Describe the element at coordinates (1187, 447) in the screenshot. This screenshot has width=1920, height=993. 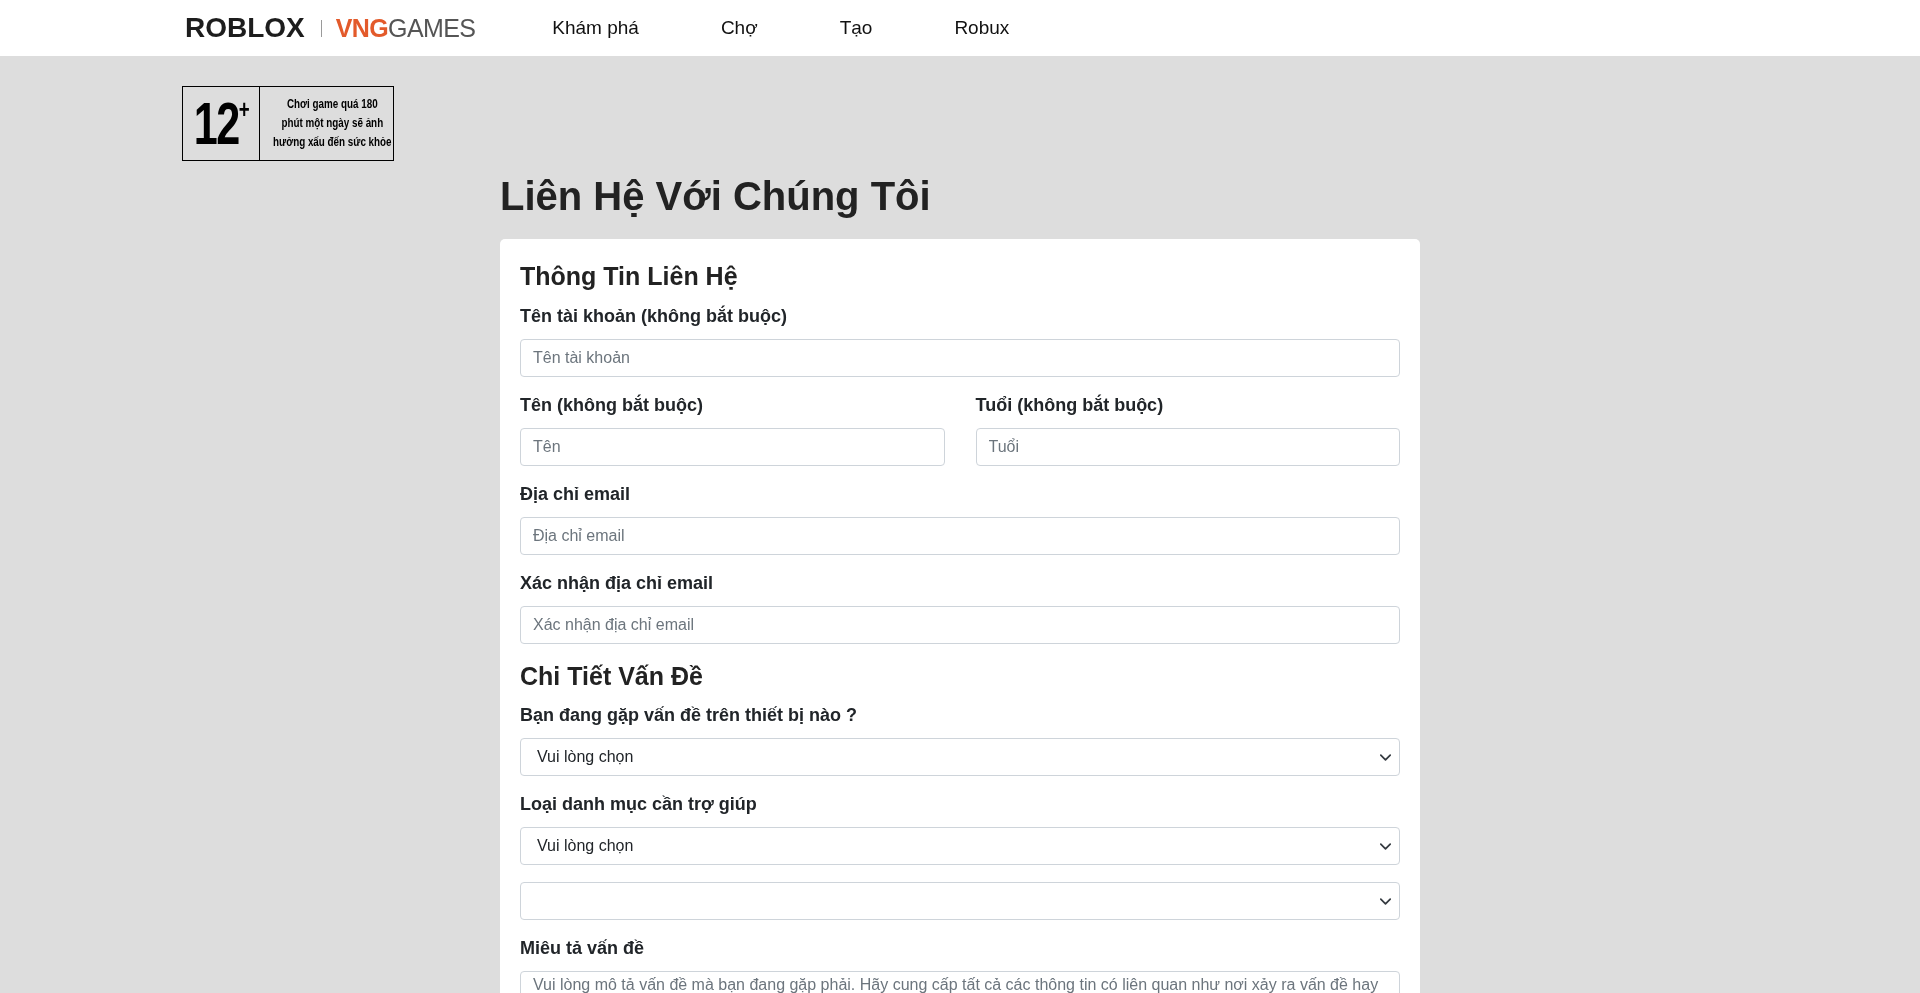
I see `text-field: Tuổi` at that location.